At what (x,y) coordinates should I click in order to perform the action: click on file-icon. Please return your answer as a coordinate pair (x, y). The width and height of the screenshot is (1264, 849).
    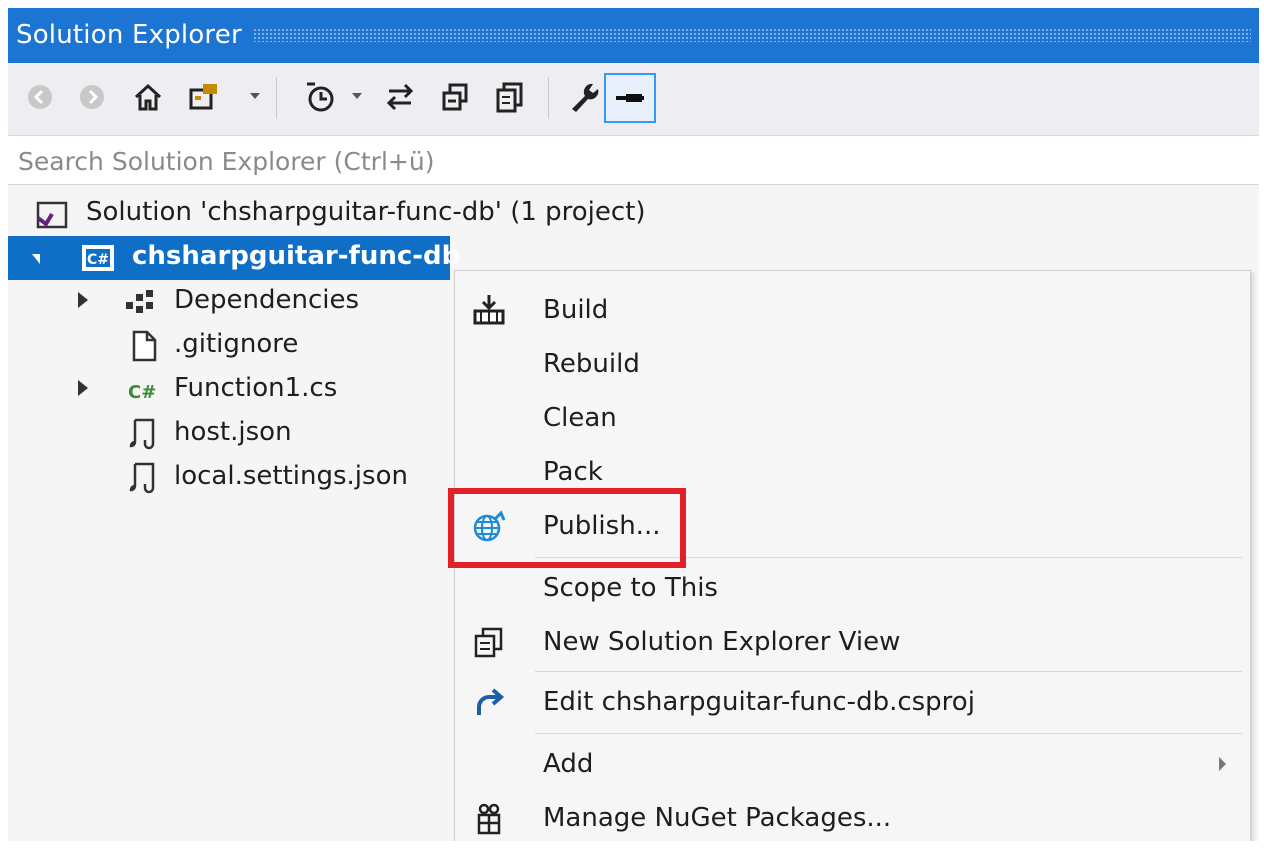
    Looking at the image, I should click on (144, 348).